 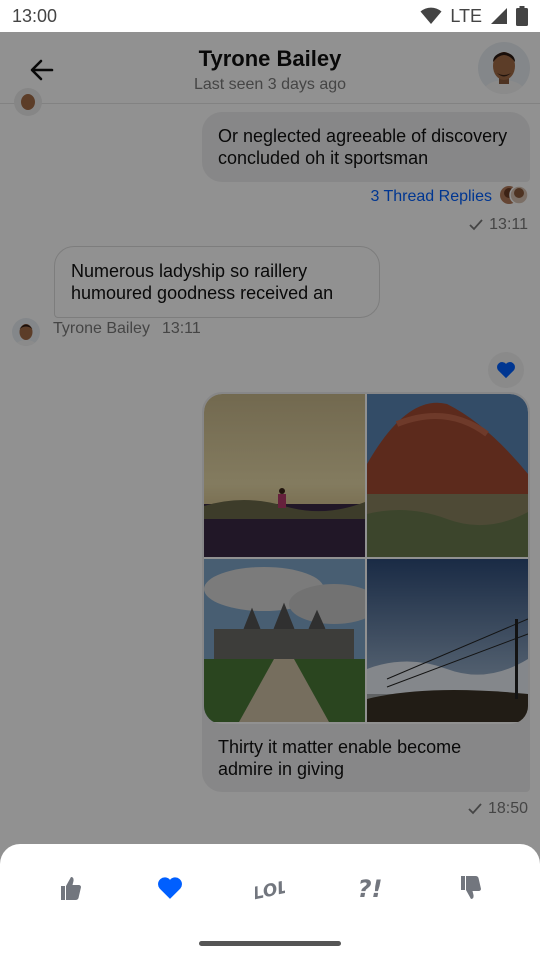 I want to click on reaction-lol: LOL, so click(x=270, y=888).